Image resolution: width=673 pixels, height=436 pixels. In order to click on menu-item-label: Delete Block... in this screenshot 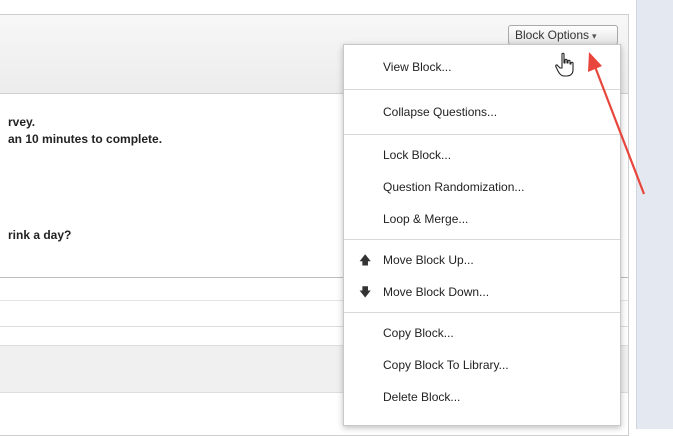, I will do `click(422, 397)`.